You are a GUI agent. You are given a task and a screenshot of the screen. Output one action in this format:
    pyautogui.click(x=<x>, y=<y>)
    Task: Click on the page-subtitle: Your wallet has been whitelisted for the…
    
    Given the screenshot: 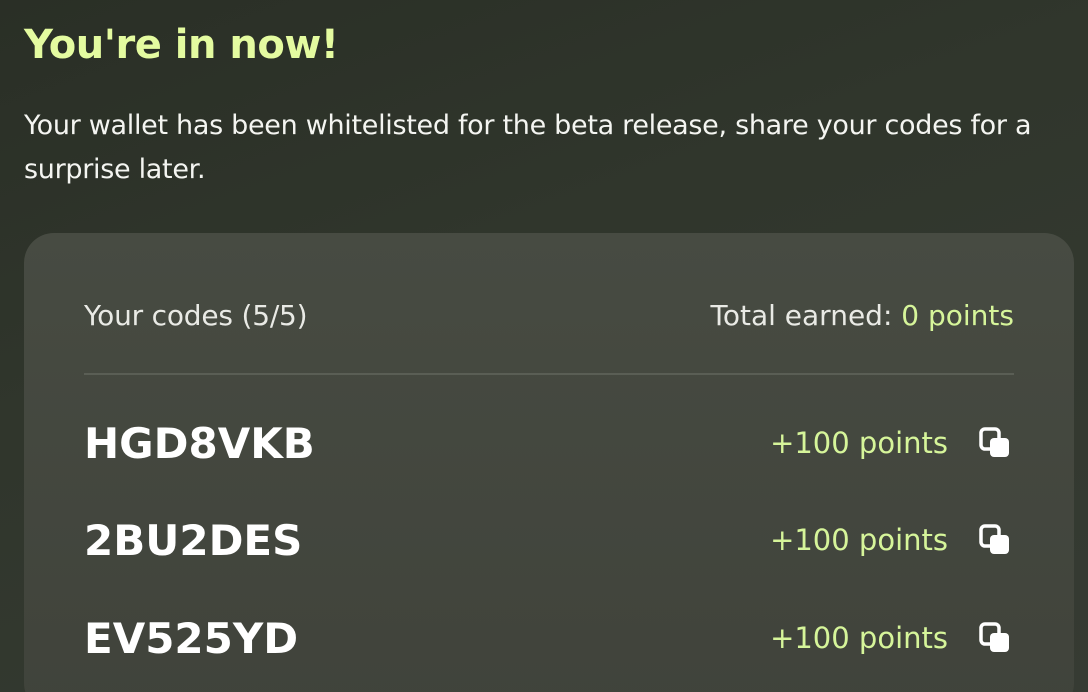 What is the action you would take?
    pyautogui.click(x=528, y=147)
    